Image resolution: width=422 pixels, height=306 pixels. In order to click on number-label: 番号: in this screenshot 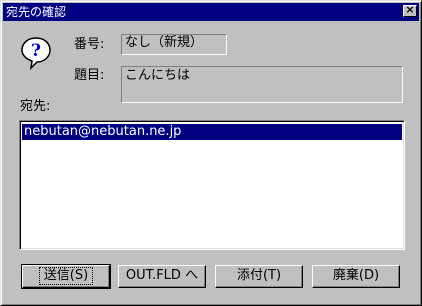, I will do `click(89, 44)`.